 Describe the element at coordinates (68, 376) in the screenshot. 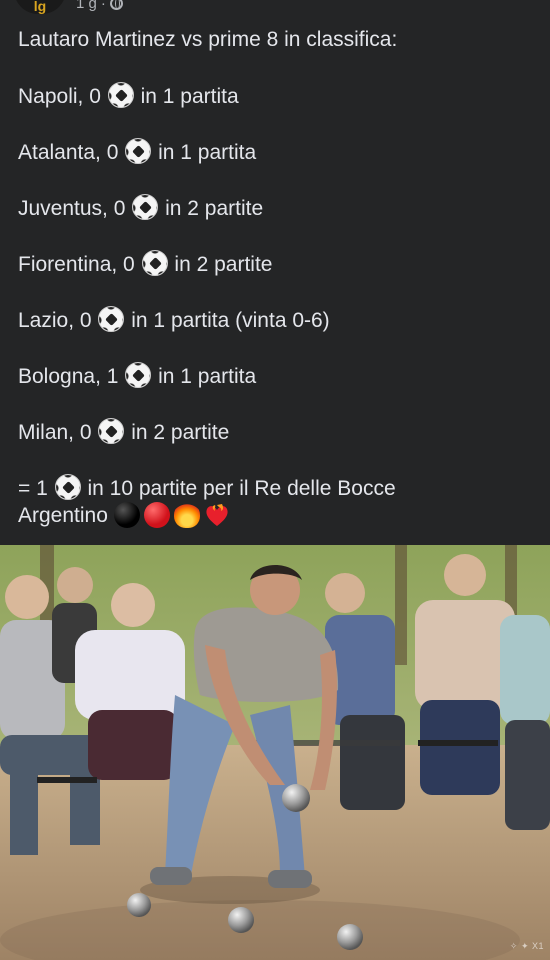

I see `stat-team: Bologna, 1` at that location.